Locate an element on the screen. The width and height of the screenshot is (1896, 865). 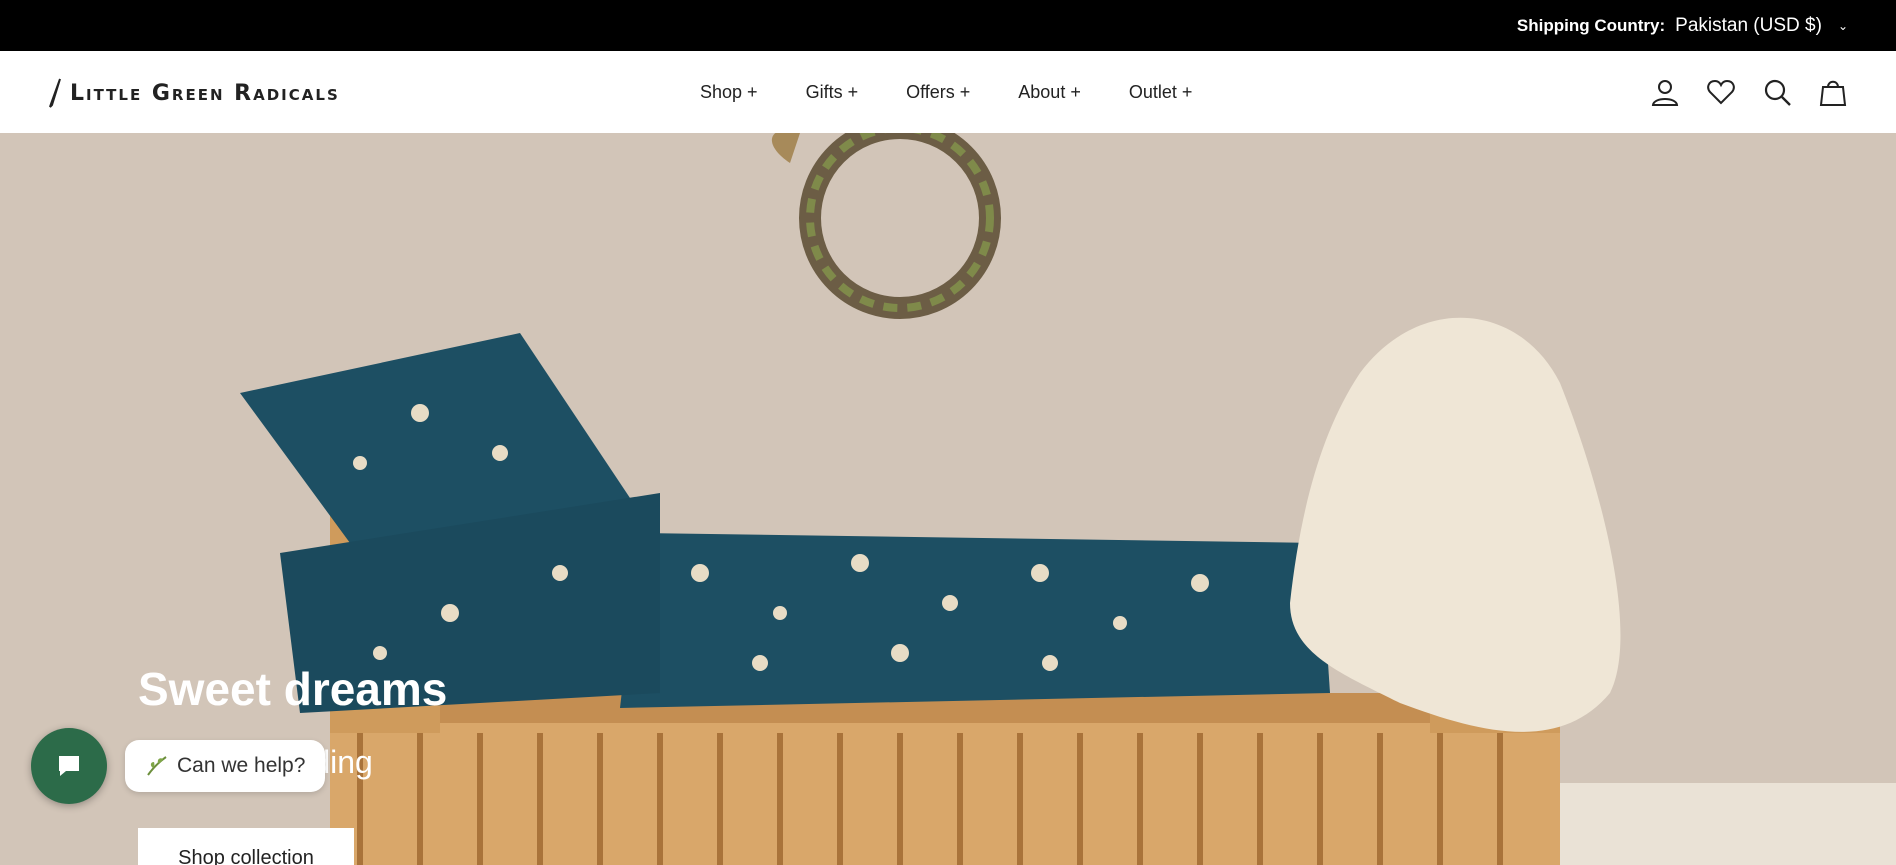
chat-prompt-label: Can we help? is located at coordinates (241, 765).